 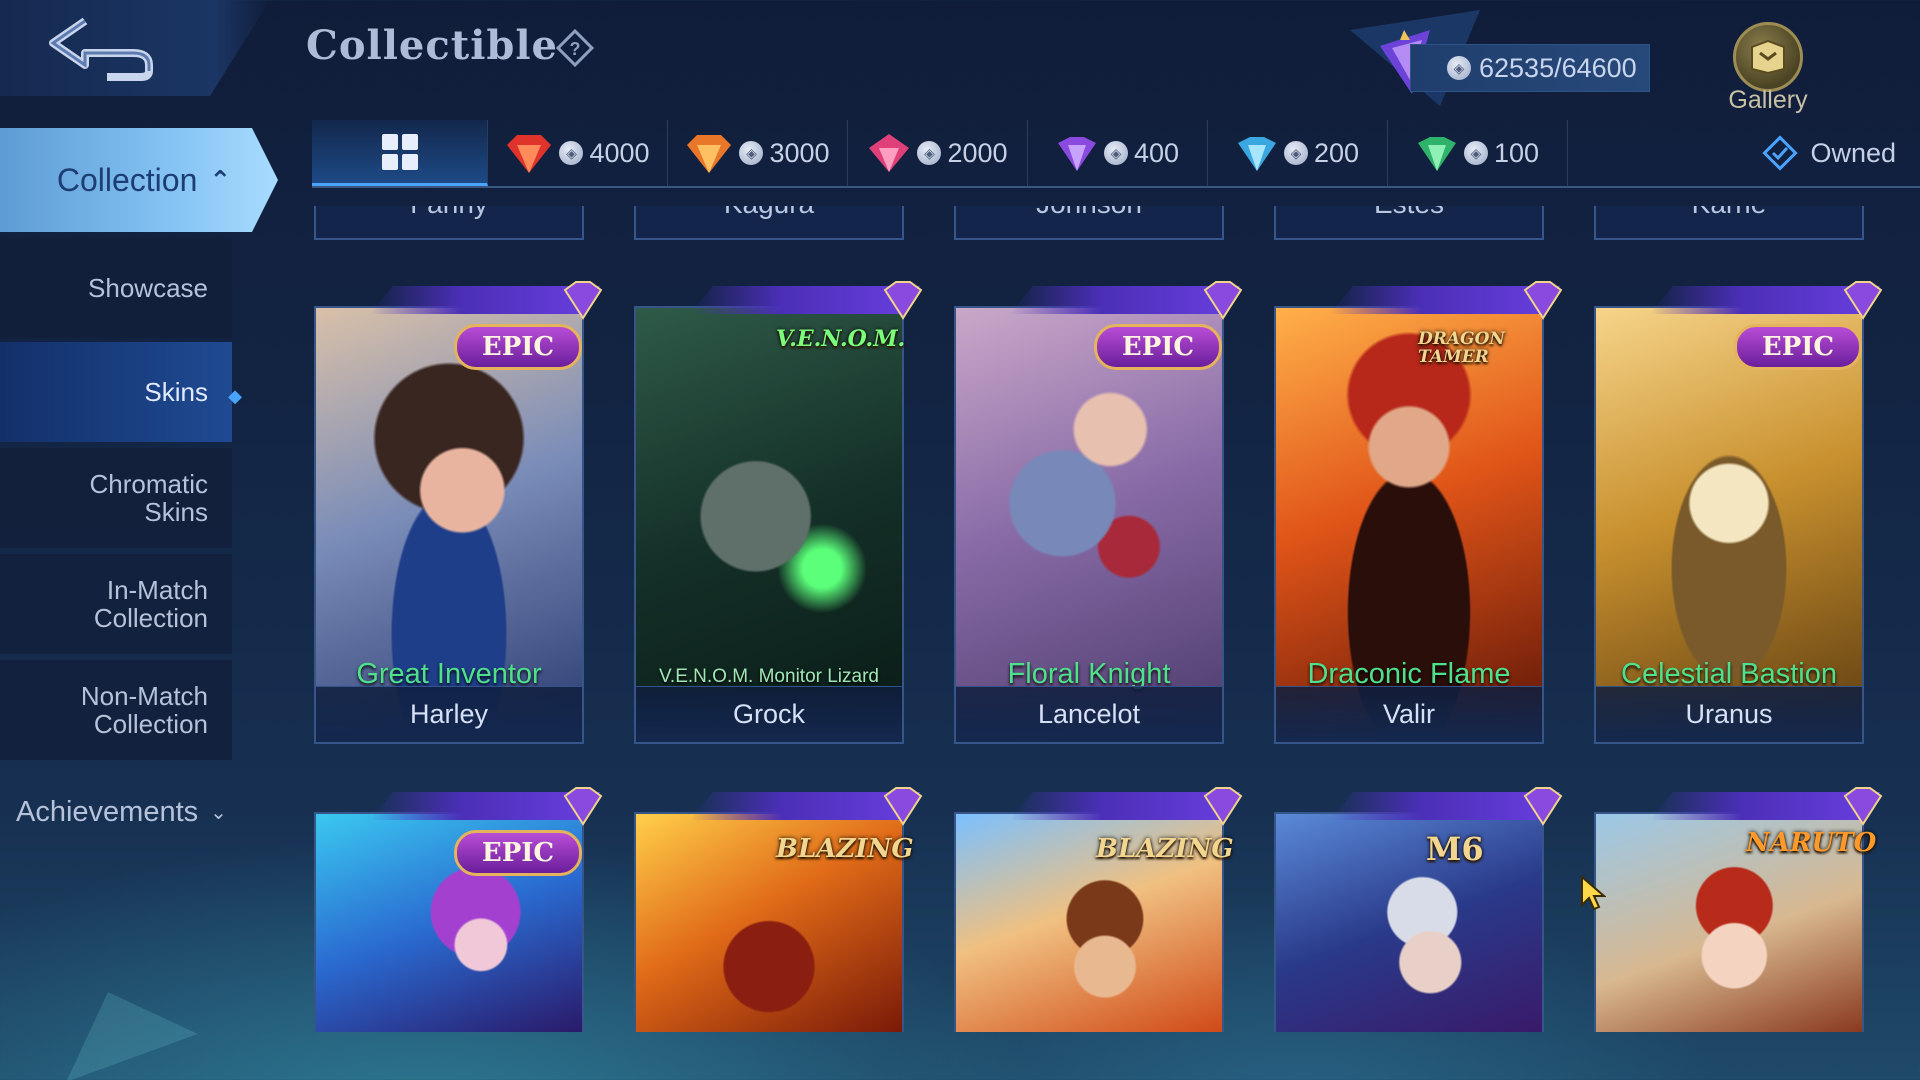 I want to click on back-arrow-icon, so click(x=101, y=49).